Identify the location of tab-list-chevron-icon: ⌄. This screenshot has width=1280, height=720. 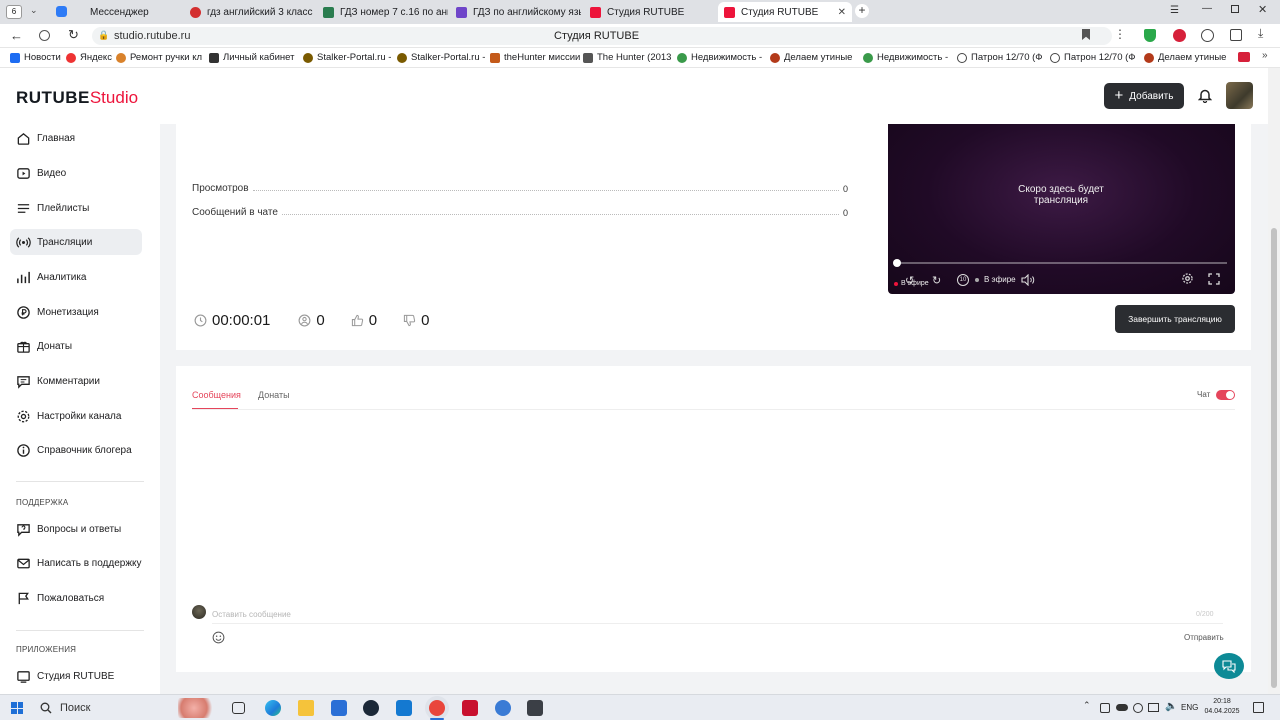
(34, 10).